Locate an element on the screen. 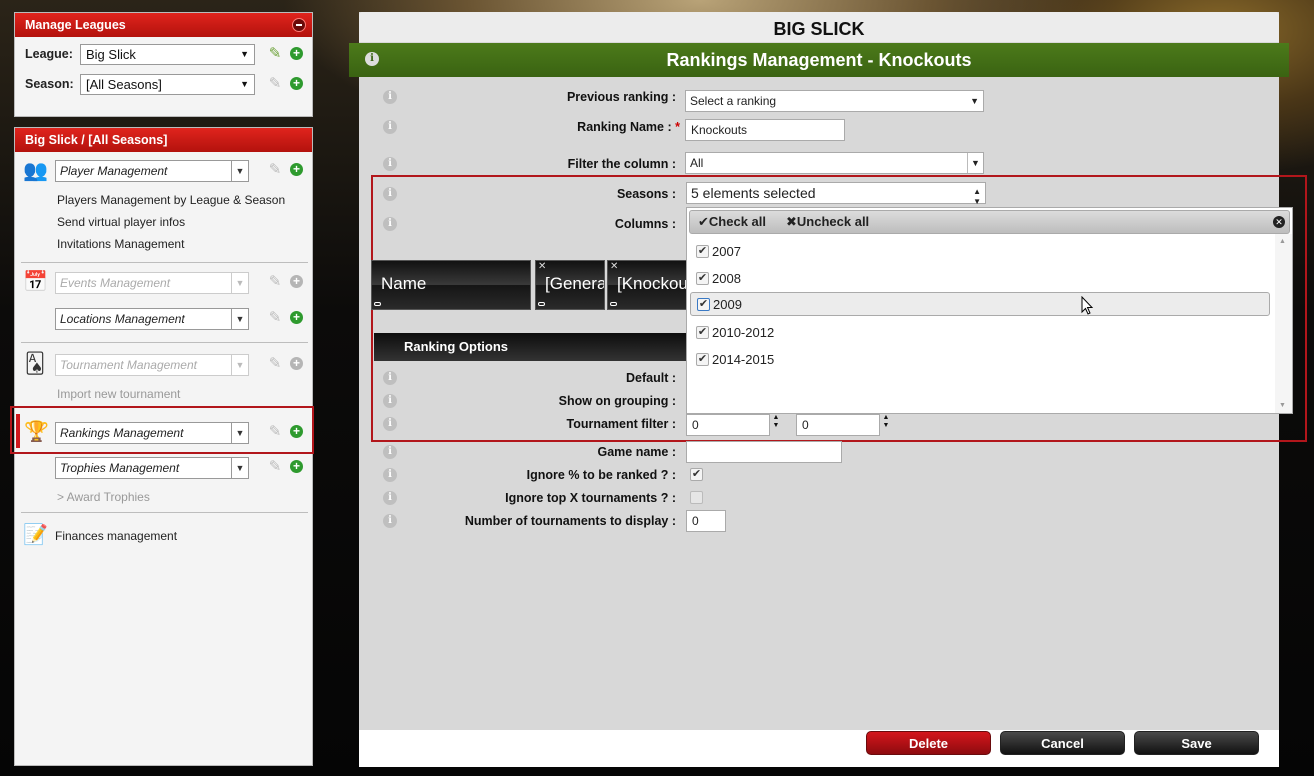 This screenshot has width=1314, height=776. check-all-button: ✔Check all is located at coordinates (732, 222).